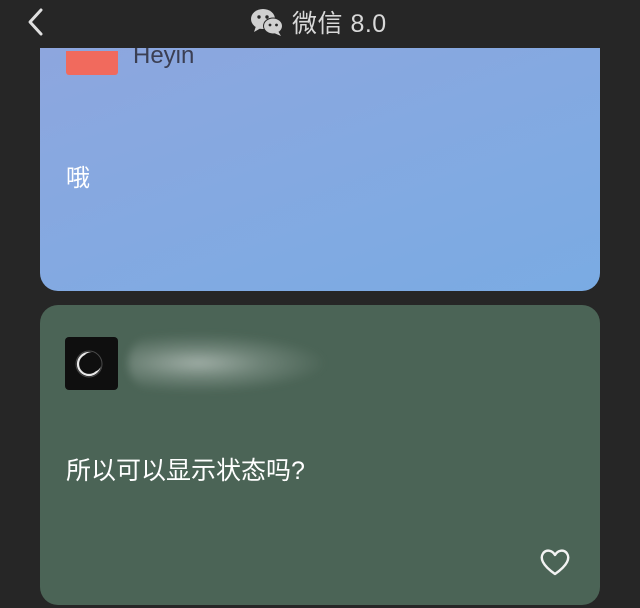  What do you see at coordinates (228, 363) in the screenshot?
I see `sender-name-blurred` at bounding box center [228, 363].